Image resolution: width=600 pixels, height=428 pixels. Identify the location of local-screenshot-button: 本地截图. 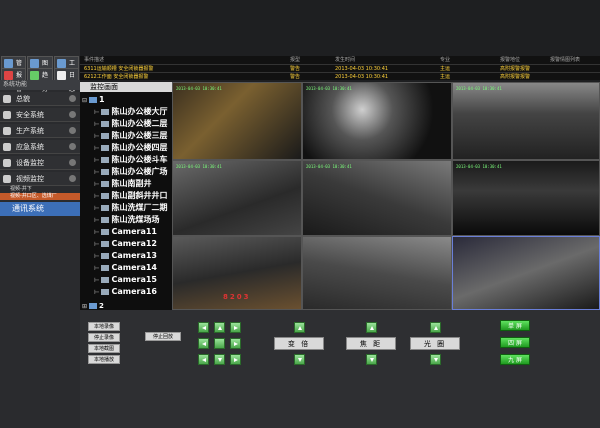
(104, 348).